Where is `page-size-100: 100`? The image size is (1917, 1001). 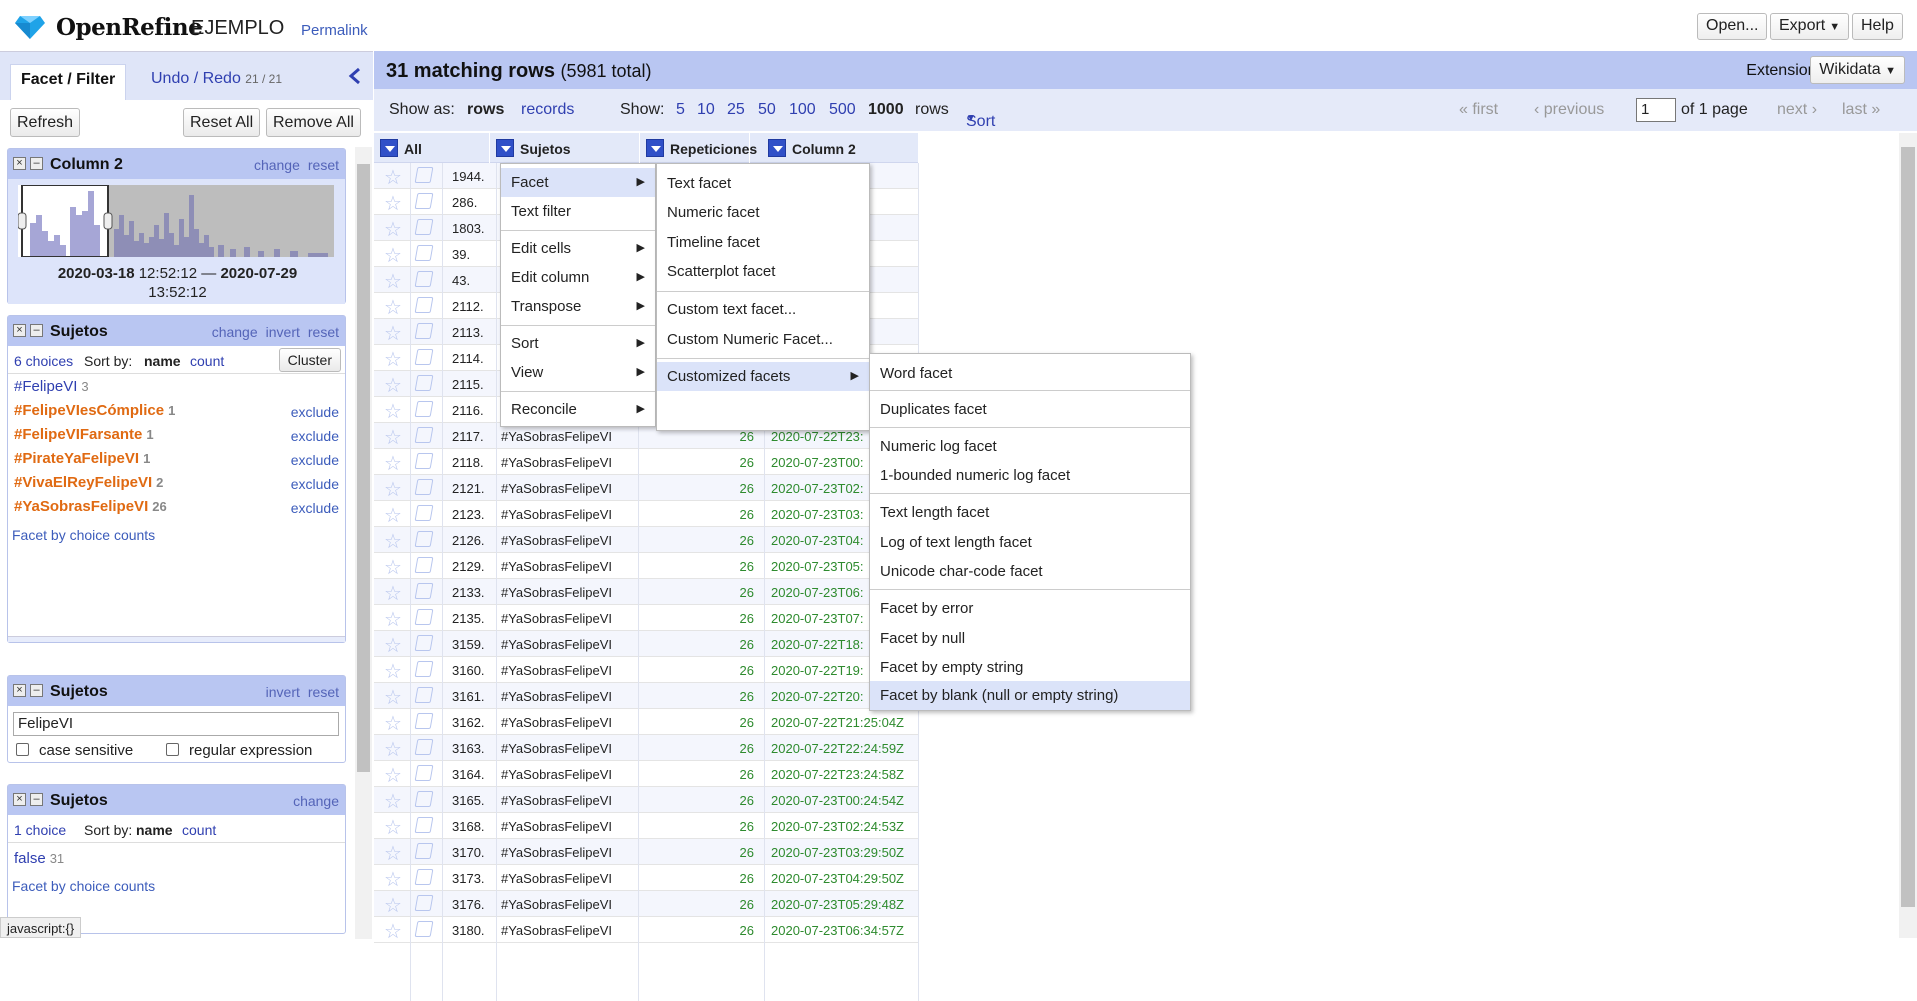
page-size-100: 100 is located at coordinates (802, 110).